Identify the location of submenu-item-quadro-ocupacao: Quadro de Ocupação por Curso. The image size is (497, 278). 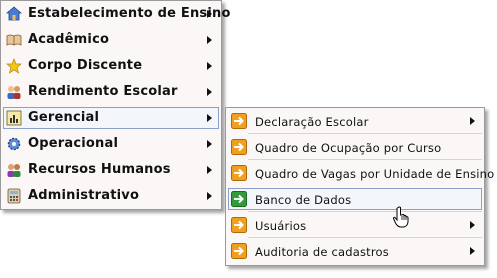
(355, 147).